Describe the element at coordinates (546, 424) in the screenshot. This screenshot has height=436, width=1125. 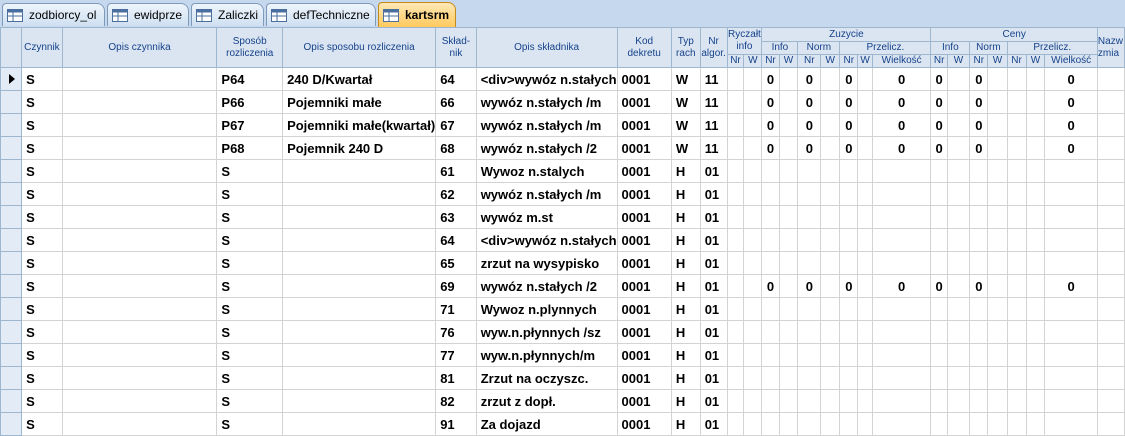
I see `cell-opis-skladnika: Za dojazd` at that location.